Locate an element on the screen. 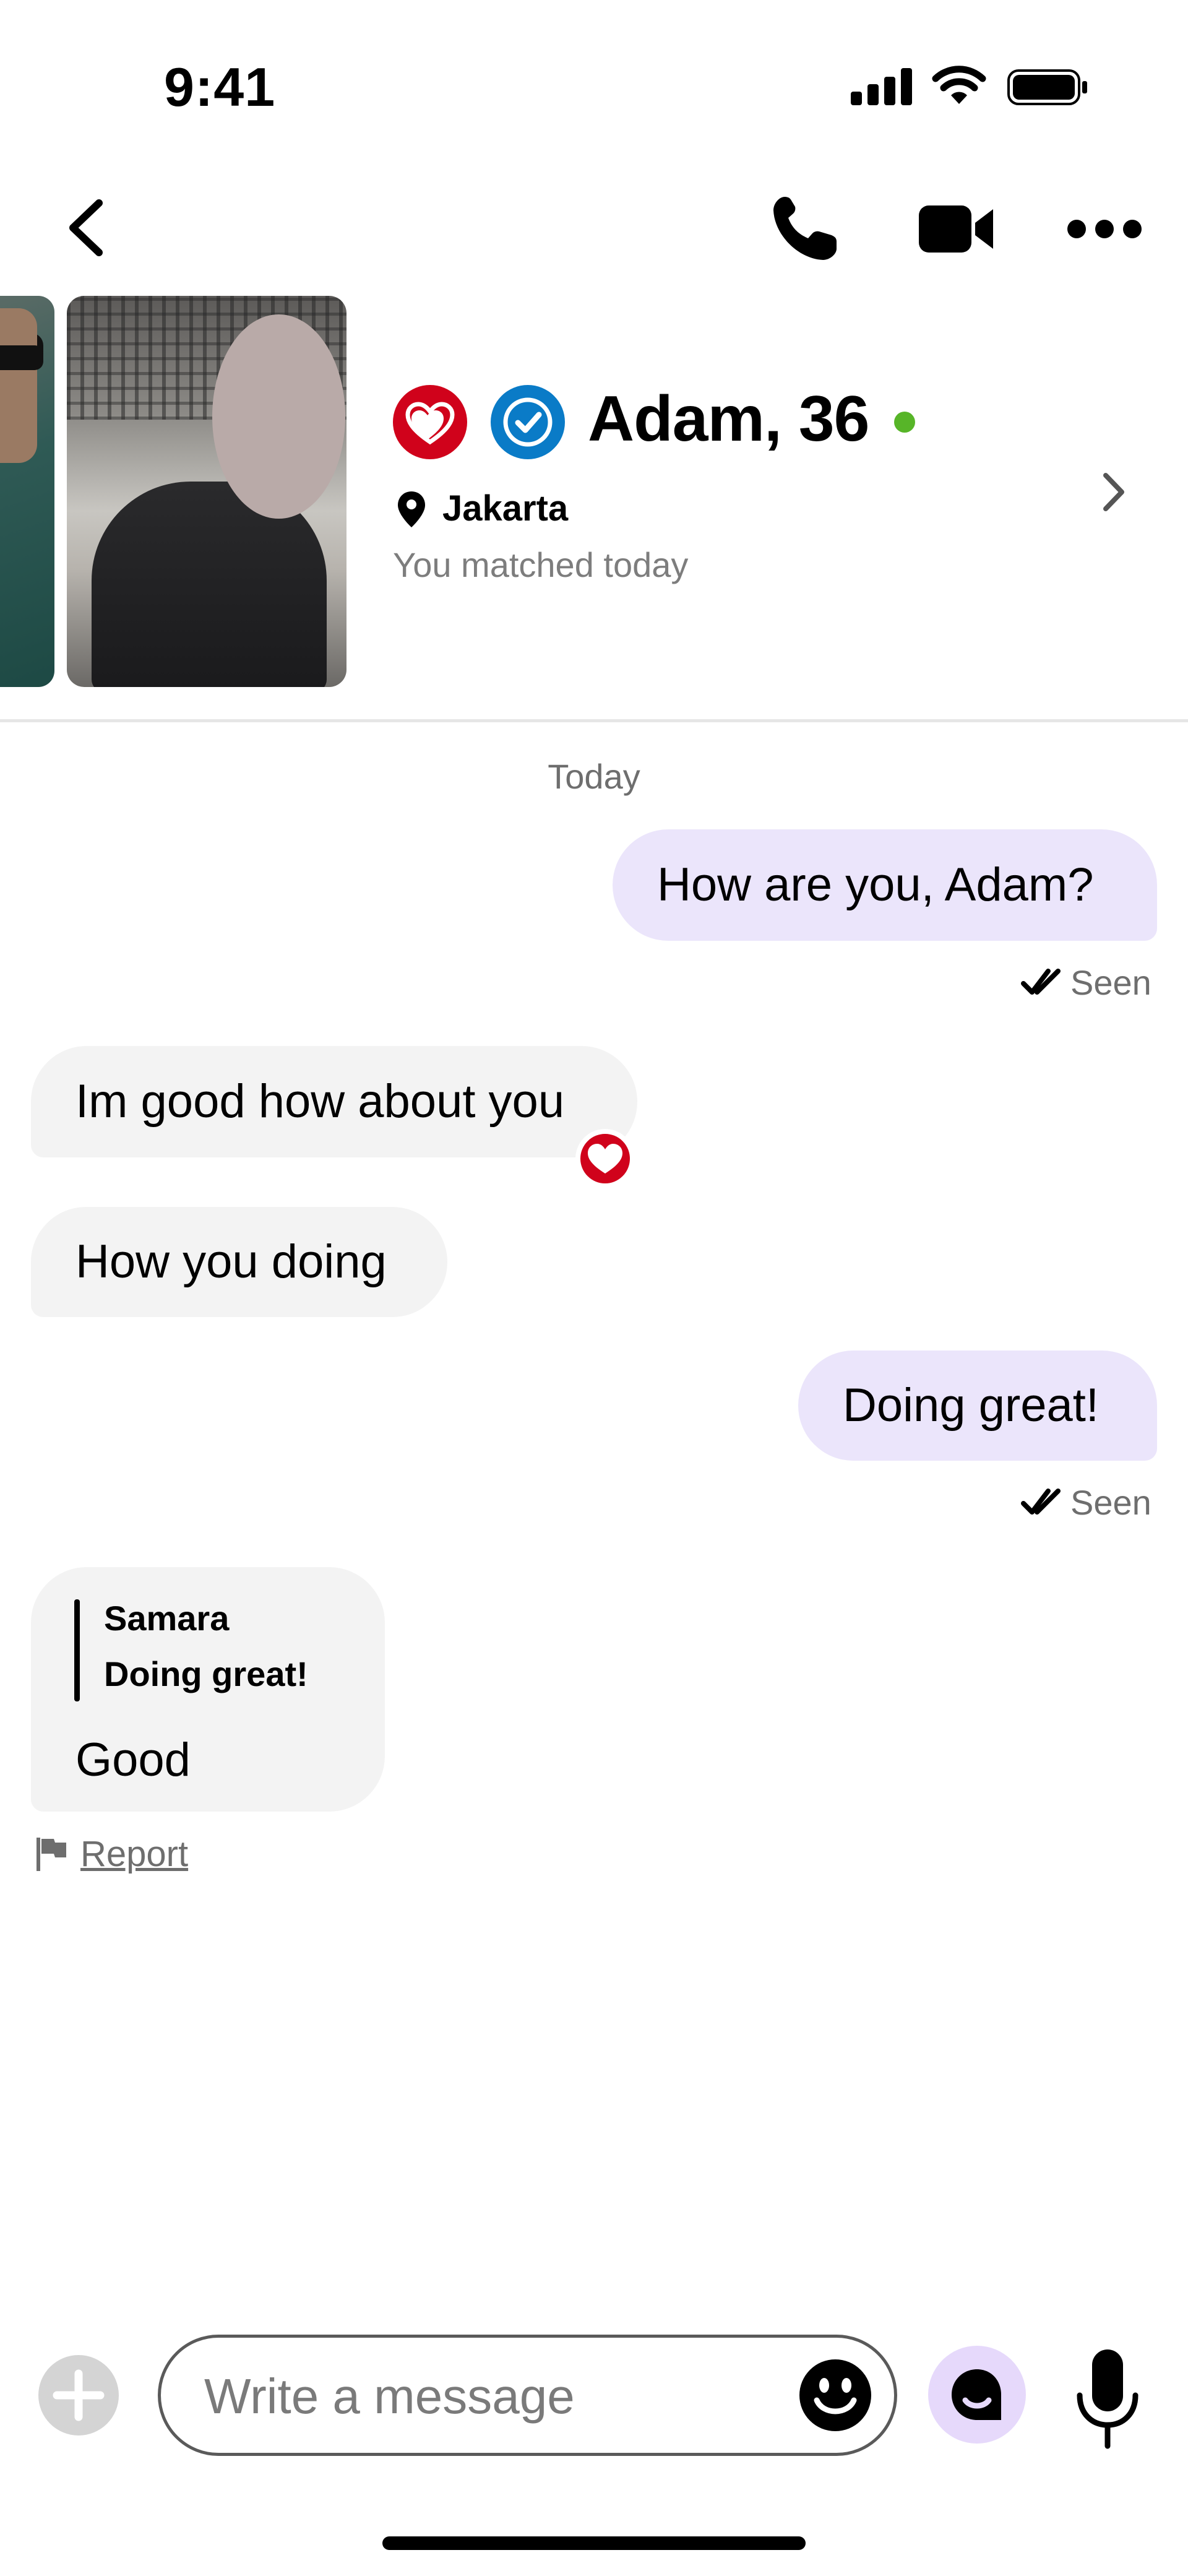  plus-icon is located at coordinates (79, 2395).